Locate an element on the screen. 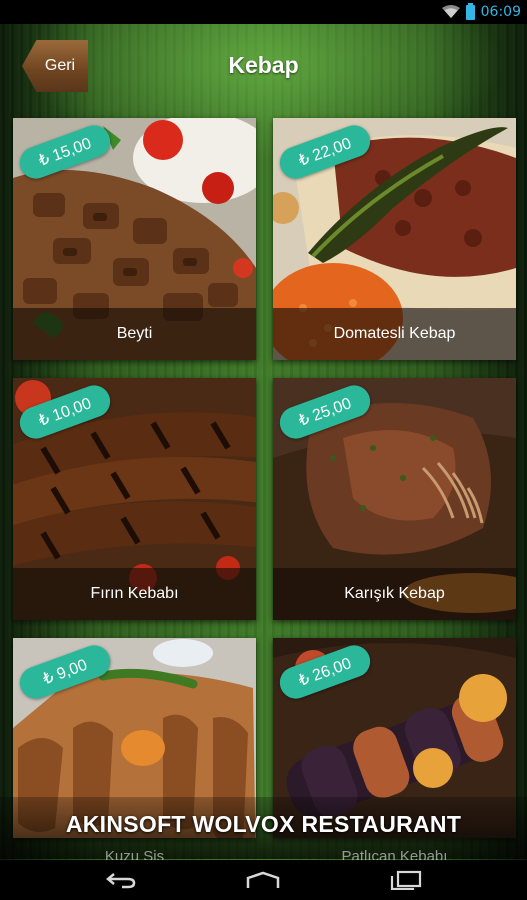 Image resolution: width=527 pixels, height=900 pixels. nav-home-button is located at coordinates (263, 880).